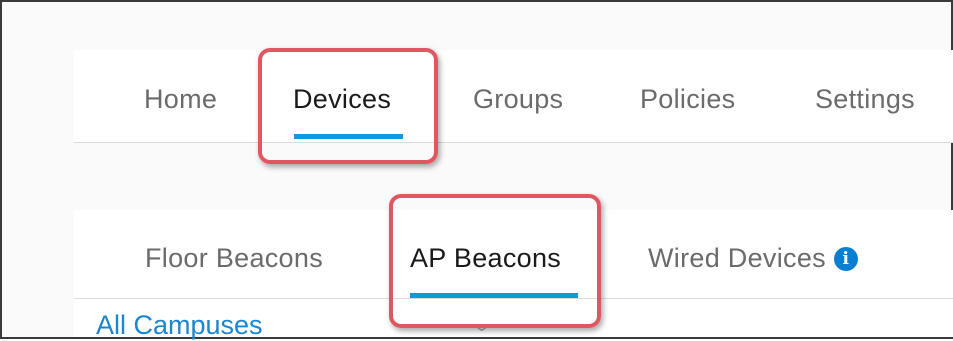 Image resolution: width=953 pixels, height=341 pixels. I want to click on subtab-floor-beacons: Floor Beacons, so click(234, 258).